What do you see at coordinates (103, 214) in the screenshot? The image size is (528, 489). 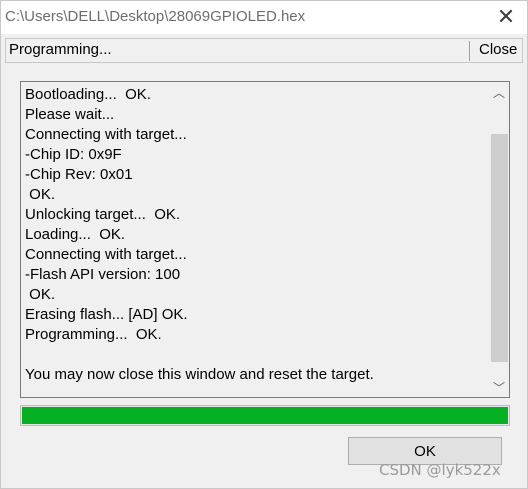 I see `log-line: Unlocking target... OK.` at bounding box center [103, 214].